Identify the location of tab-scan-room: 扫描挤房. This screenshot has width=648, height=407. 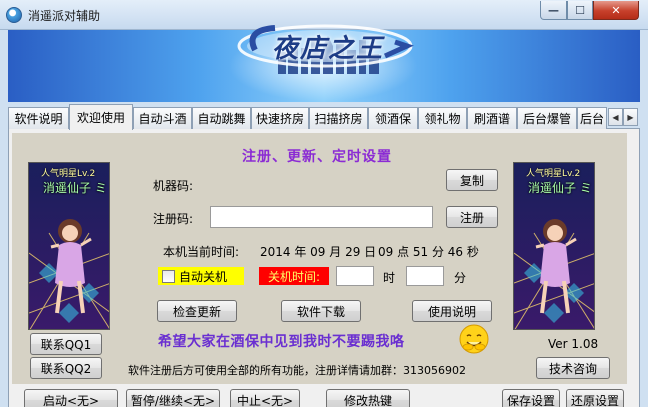
(338, 118).